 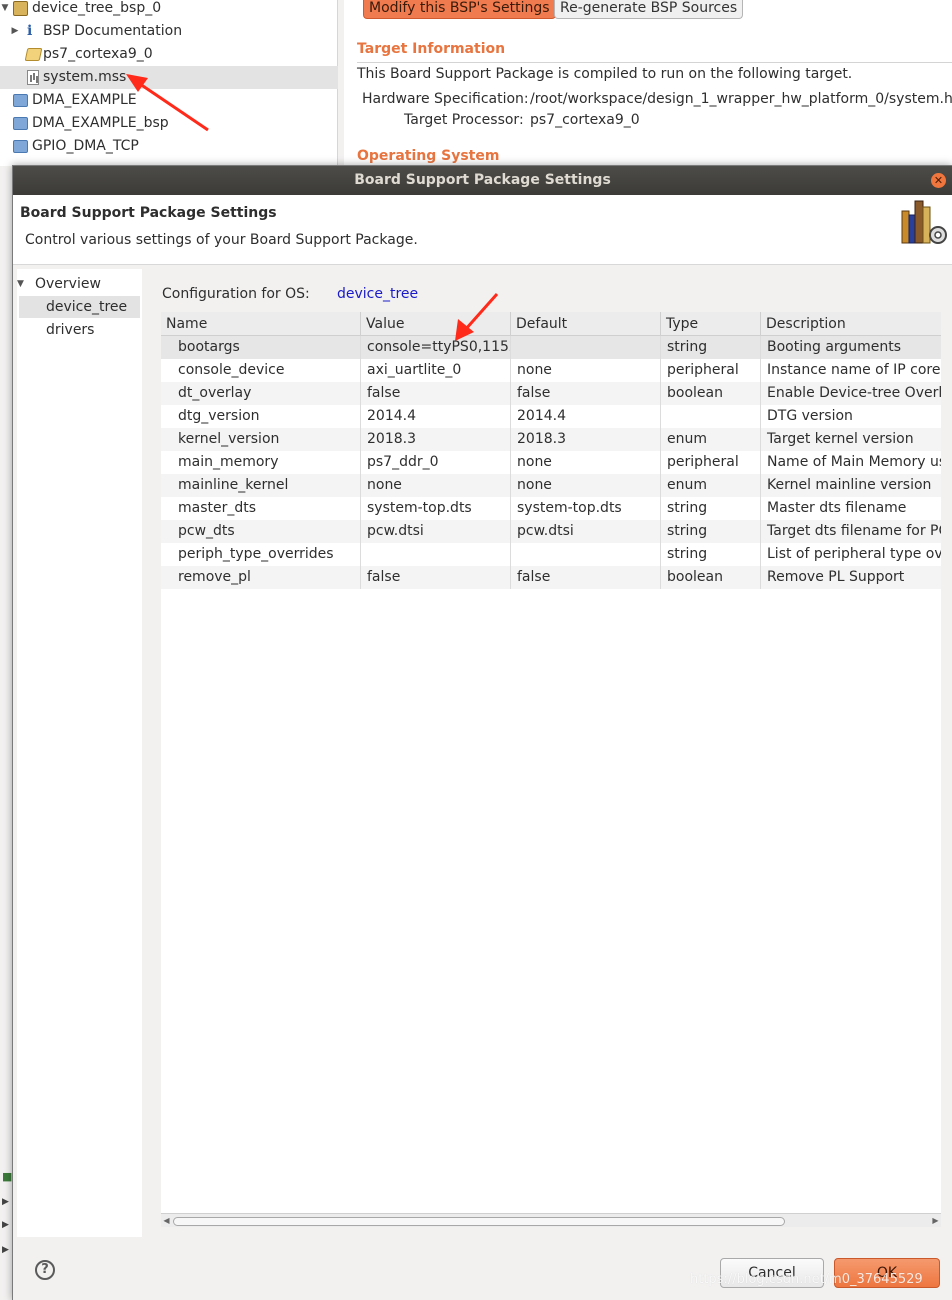 I want to click on tree-item-ps7-cortexa9: ps7_cortexa9_0, so click(x=169, y=54).